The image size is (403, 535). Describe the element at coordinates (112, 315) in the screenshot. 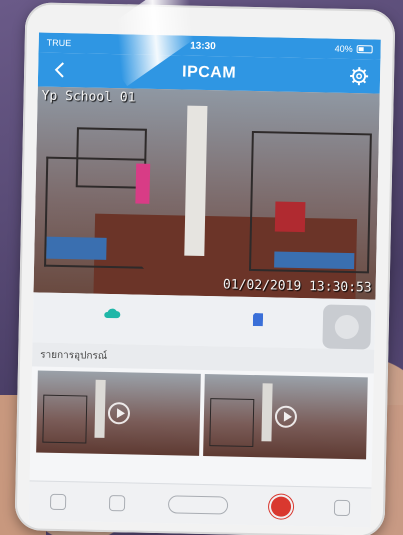

I see `cloud-icon` at that location.